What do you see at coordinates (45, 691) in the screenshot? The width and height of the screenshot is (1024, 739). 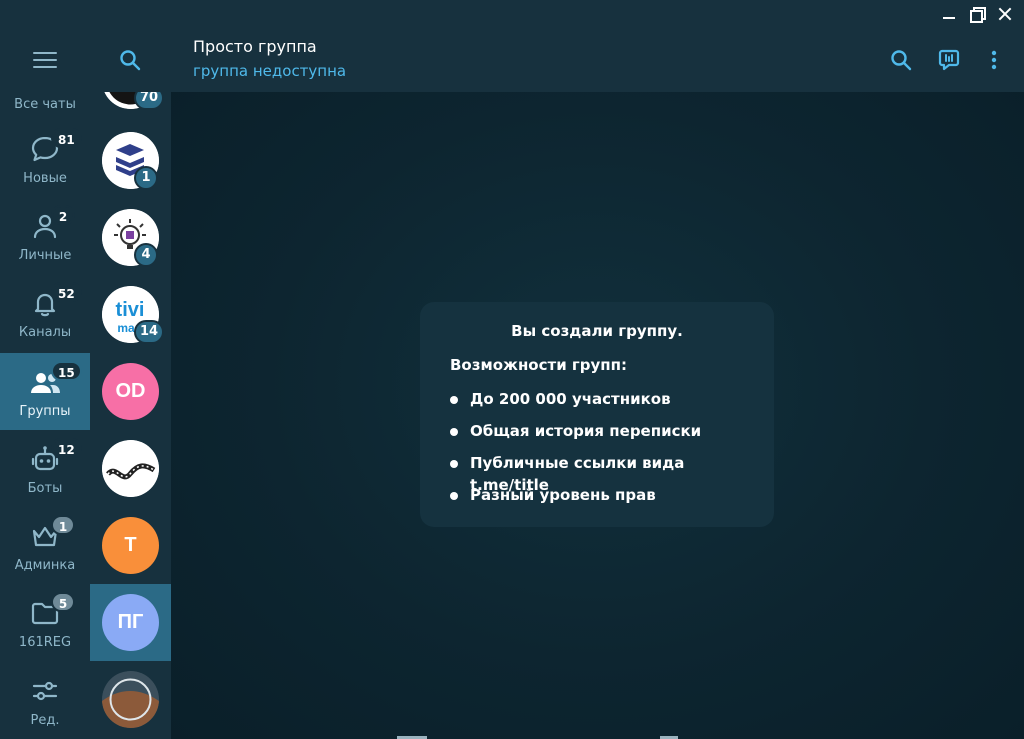 I see `sliders-icon` at bounding box center [45, 691].